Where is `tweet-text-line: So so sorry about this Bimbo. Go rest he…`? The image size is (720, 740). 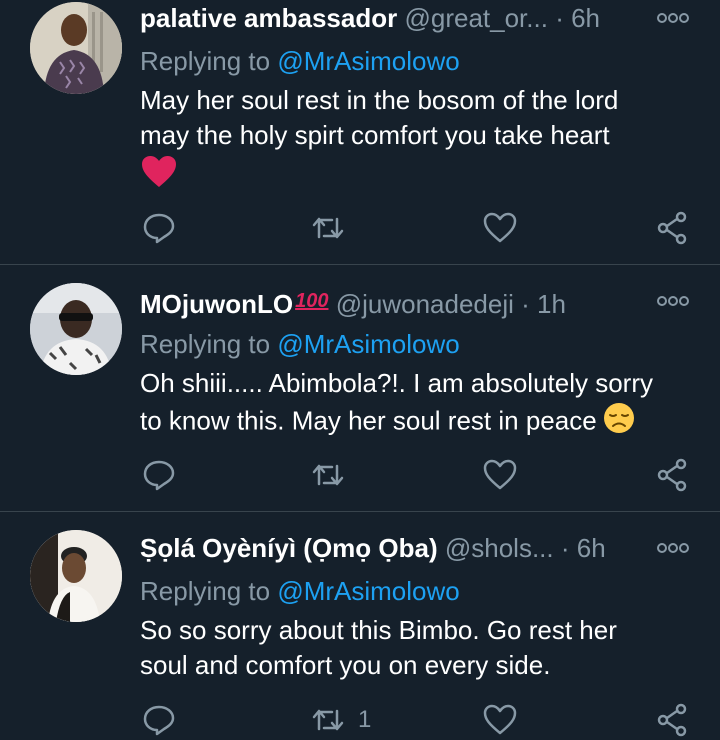
tweet-text-line: So so sorry about this Bimbo. Go rest he… is located at coordinates (378, 630).